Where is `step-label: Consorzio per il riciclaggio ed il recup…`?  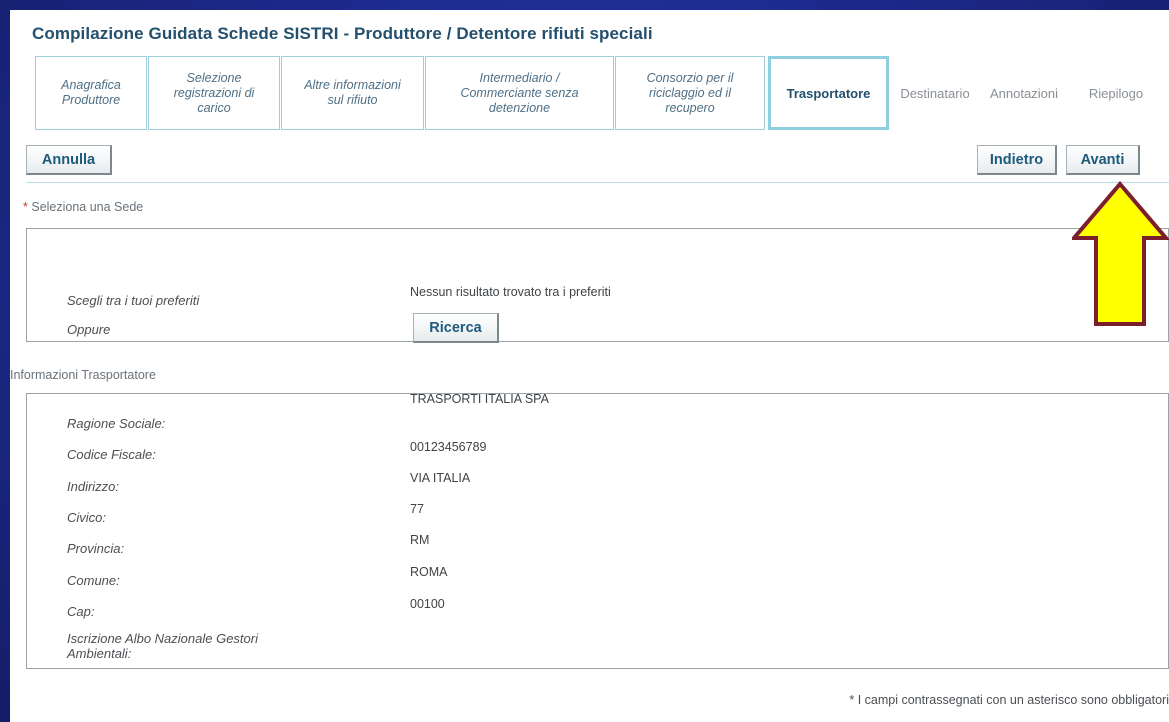
step-label: Consorzio per il riciclaggio ed il recup… is located at coordinates (690, 92).